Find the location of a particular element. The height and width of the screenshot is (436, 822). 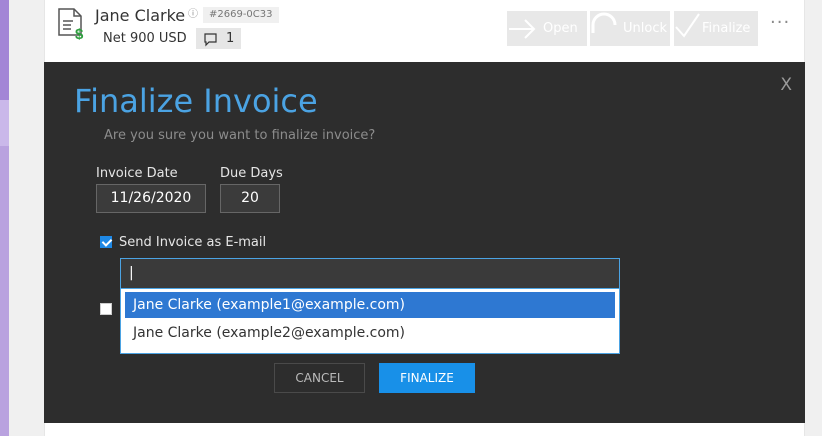

email-recipient-input: | is located at coordinates (370, 273).